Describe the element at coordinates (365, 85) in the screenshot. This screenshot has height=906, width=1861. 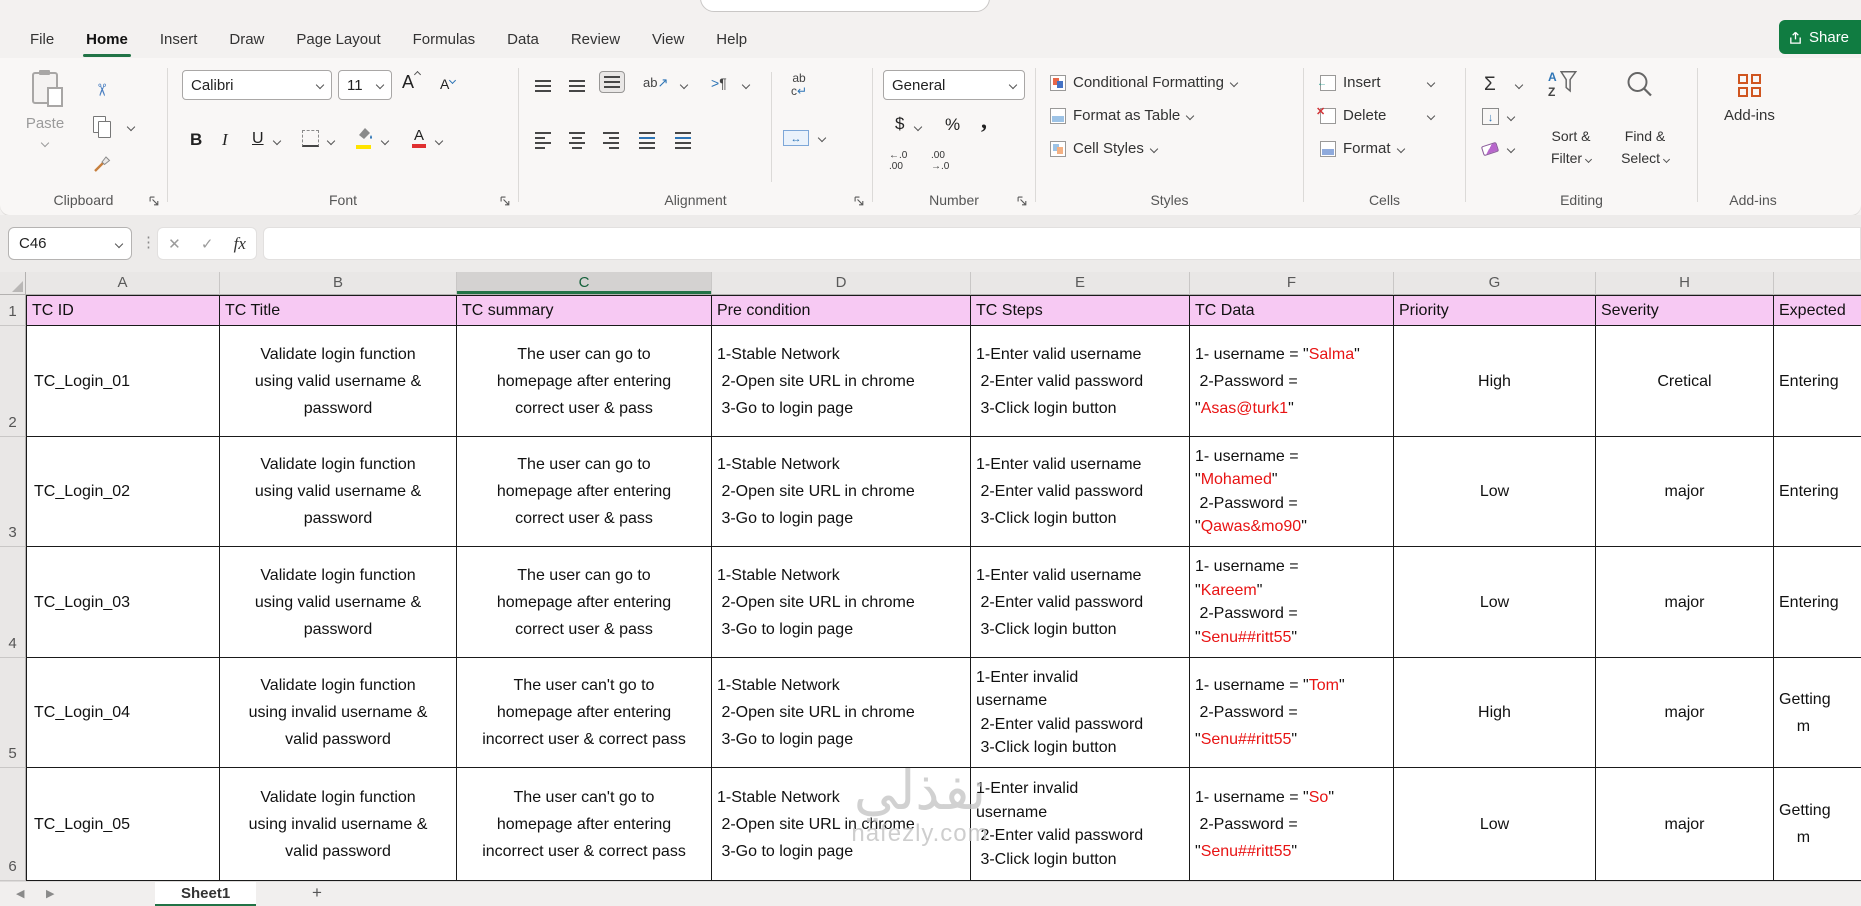
I see `font-size-combo: 11` at that location.